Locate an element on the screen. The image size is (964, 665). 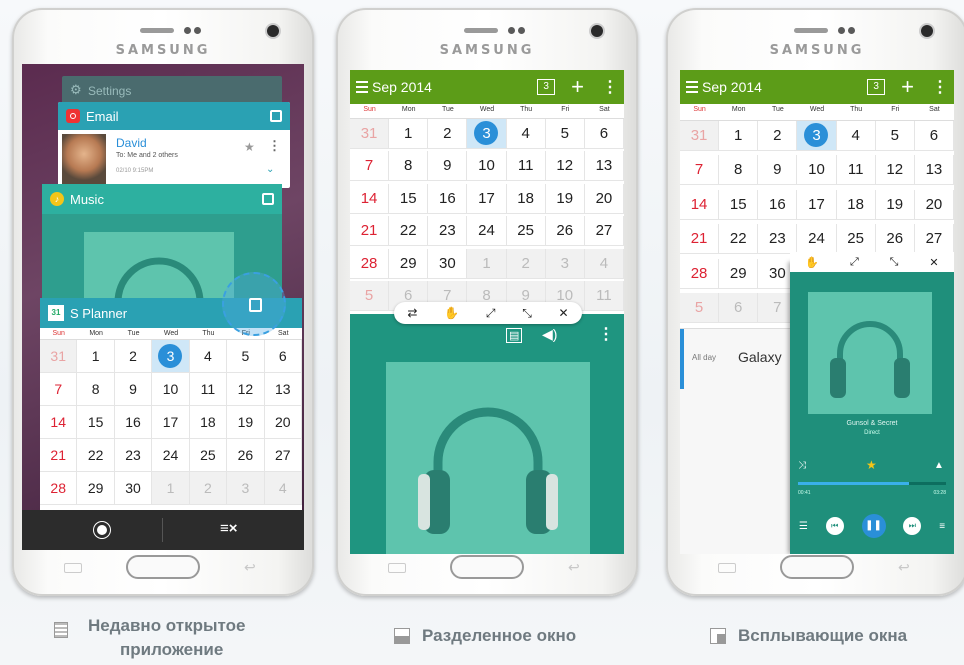
queue-icon: ≡ is located at coordinates (942, 526).